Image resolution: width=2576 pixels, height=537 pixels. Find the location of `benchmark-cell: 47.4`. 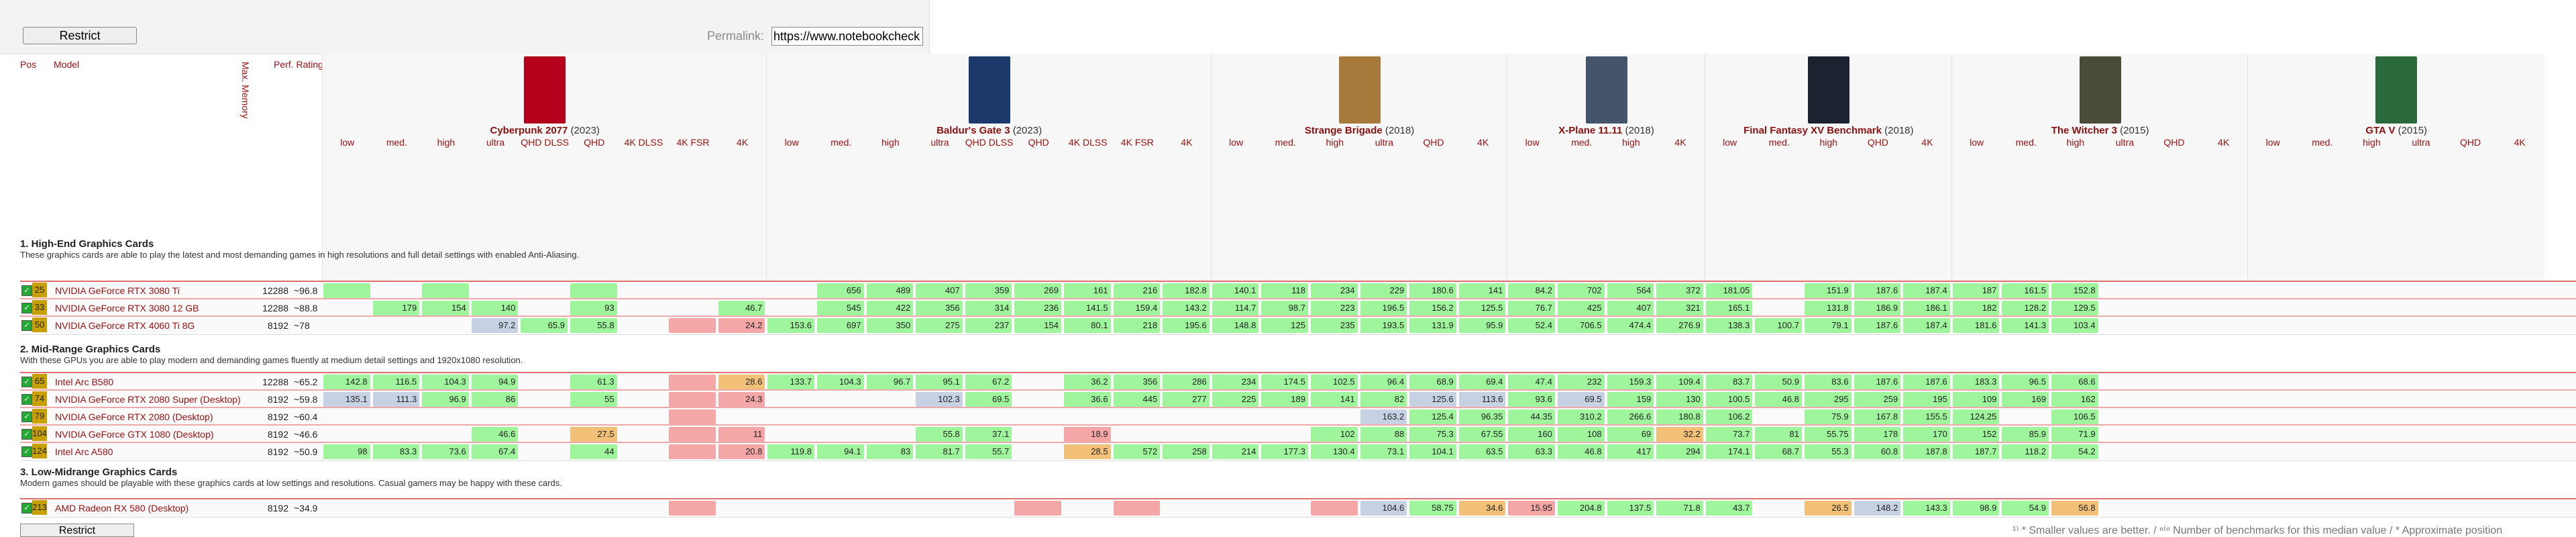

benchmark-cell: 47.4 is located at coordinates (1531, 382).